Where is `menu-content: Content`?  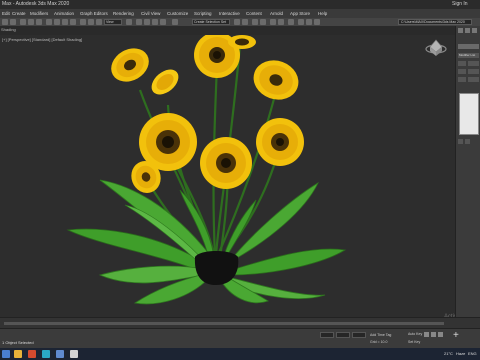 menu-content: Content is located at coordinates (254, 13).